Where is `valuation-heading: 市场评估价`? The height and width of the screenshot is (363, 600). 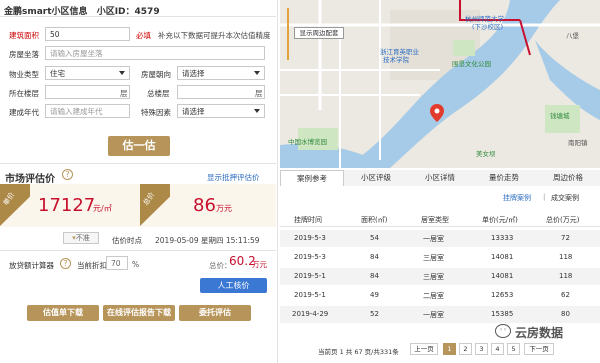 valuation-heading: 市场评估价 is located at coordinates (30, 179).